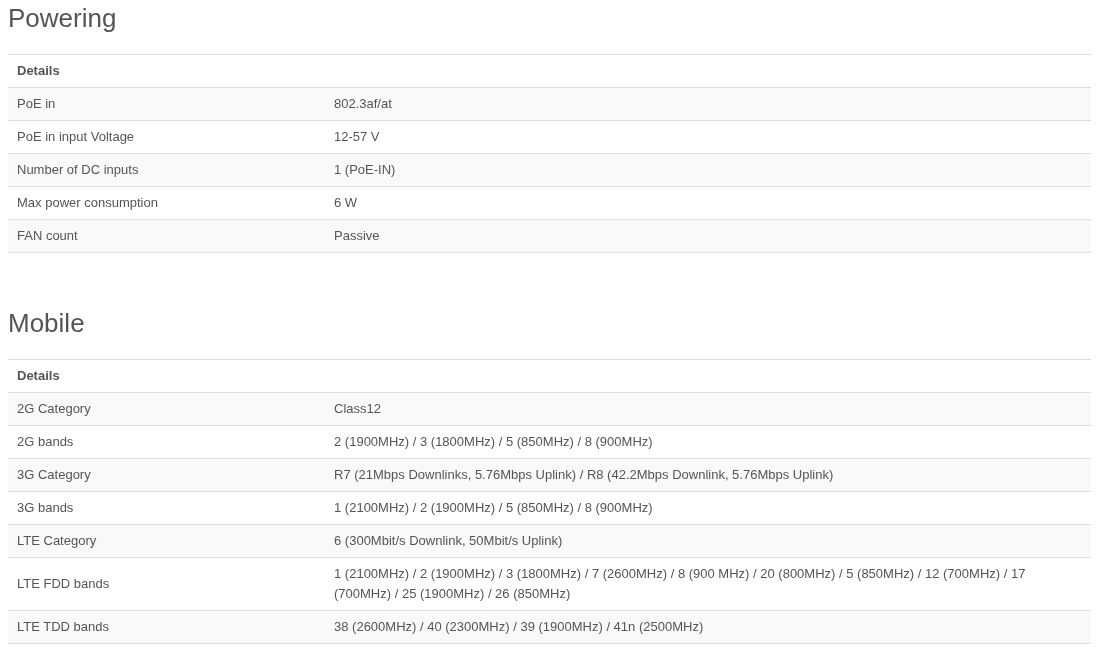 This screenshot has width=1108, height=647. What do you see at coordinates (712, 627) in the screenshot?
I see `spec-value: 38 (2600MHz) / 40 (2300MHz) / 39 (1900MHz) / 41n (2500MHz)` at bounding box center [712, 627].